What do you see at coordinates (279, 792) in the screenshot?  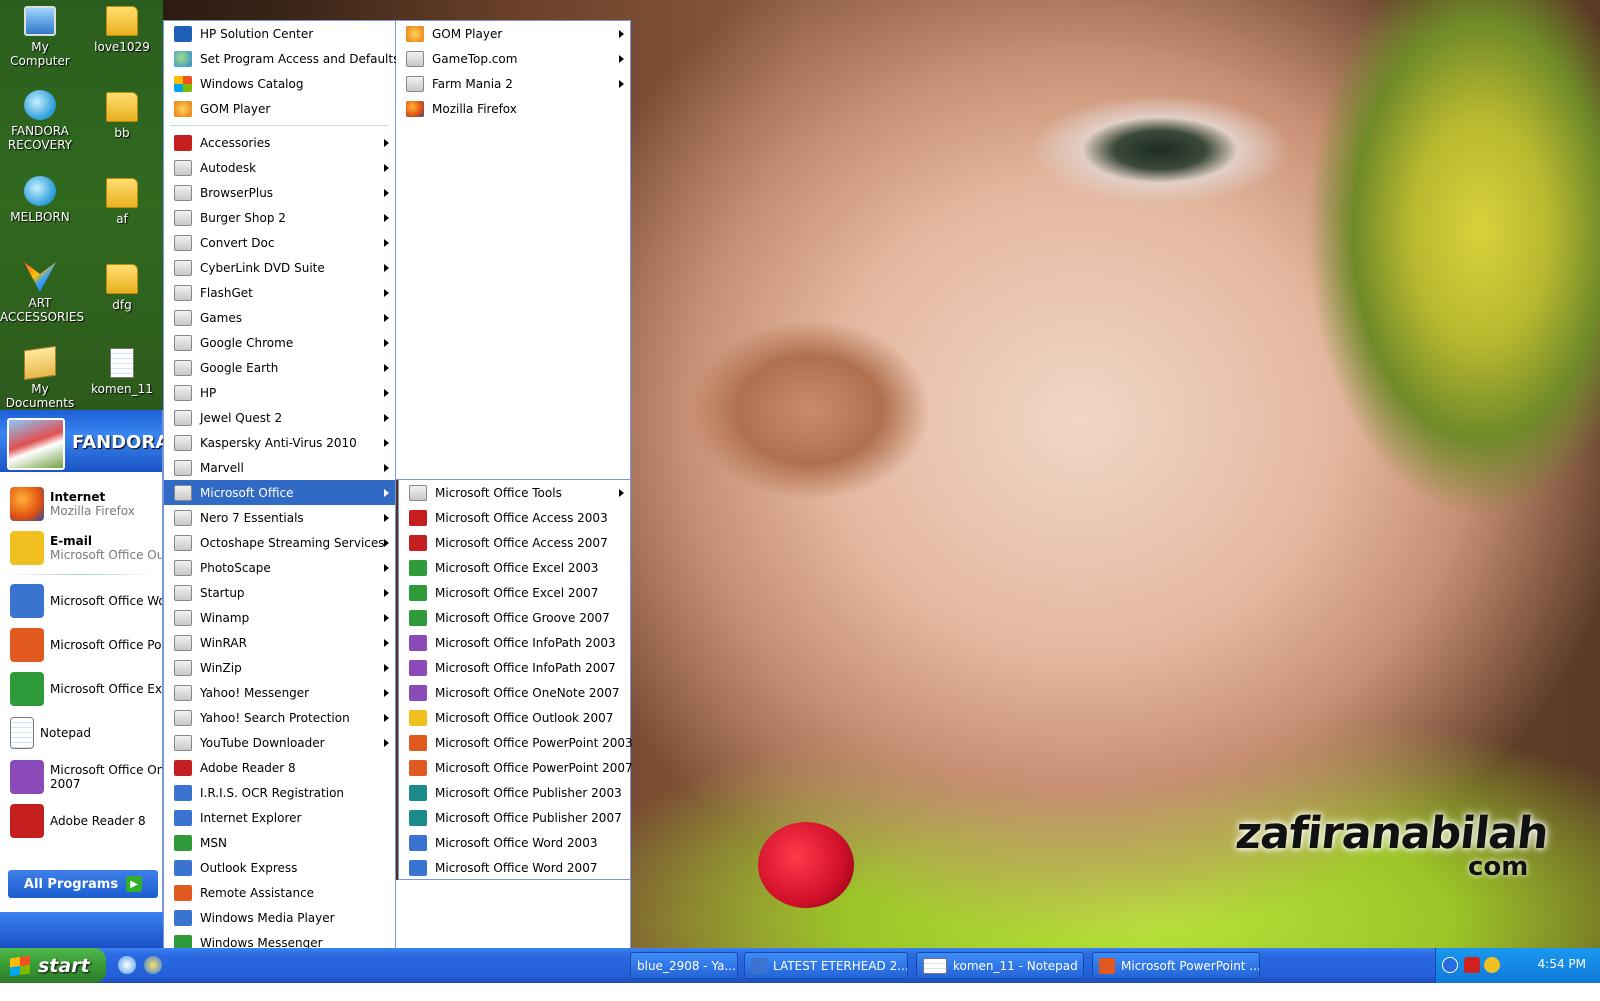 I see `menu-item-i-r-i-s-ocr-registration: I.R.I.S. OCR Registration` at bounding box center [279, 792].